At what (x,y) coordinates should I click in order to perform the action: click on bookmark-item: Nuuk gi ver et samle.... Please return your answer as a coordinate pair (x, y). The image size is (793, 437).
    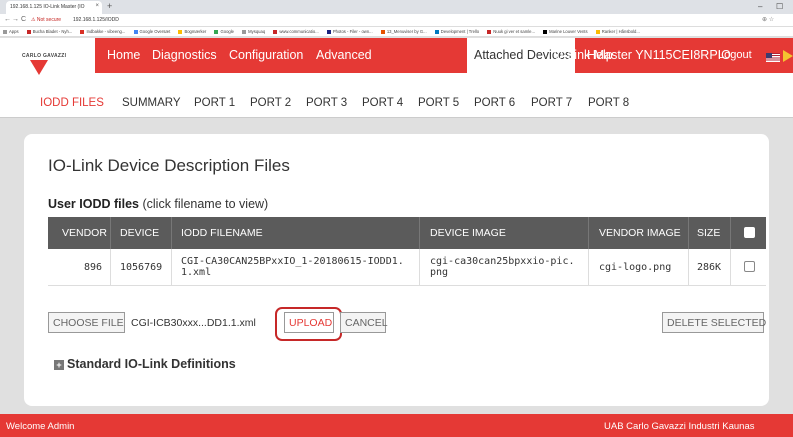
    Looking at the image, I should click on (511, 31).